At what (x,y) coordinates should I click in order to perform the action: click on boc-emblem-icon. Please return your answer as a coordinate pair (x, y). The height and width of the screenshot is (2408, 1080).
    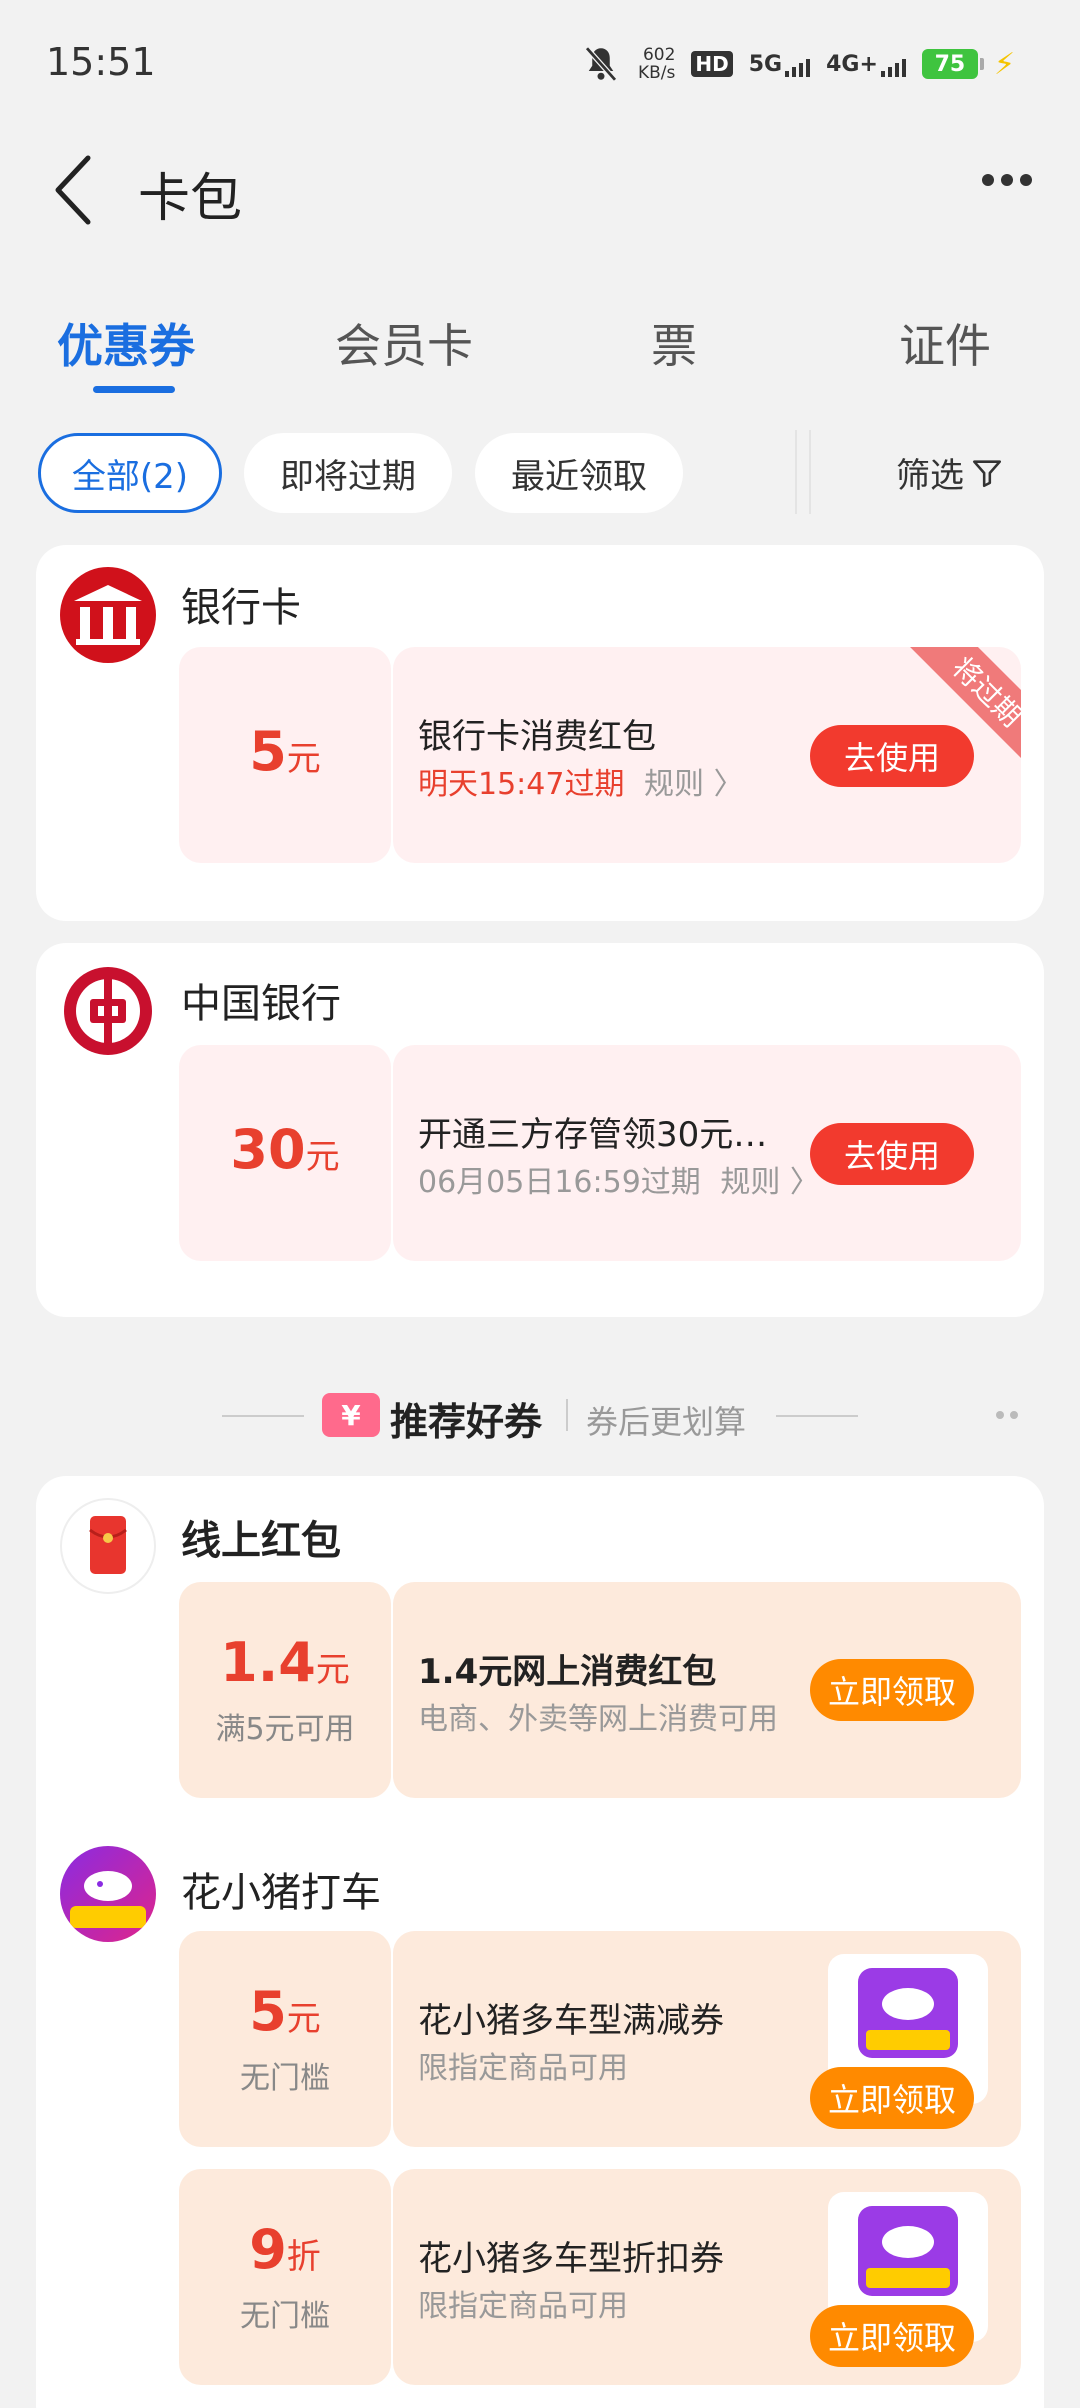
    Looking at the image, I should click on (108, 1011).